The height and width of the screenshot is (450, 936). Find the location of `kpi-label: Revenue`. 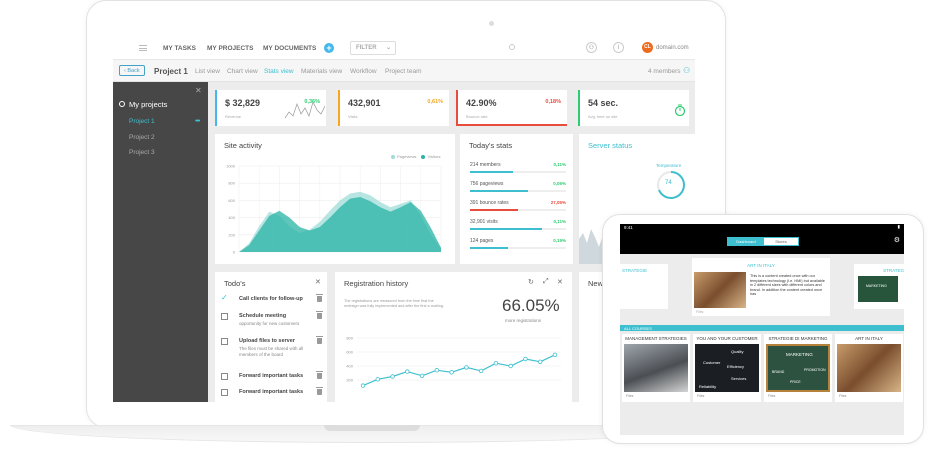

kpi-label: Revenue is located at coordinates (233, 116).